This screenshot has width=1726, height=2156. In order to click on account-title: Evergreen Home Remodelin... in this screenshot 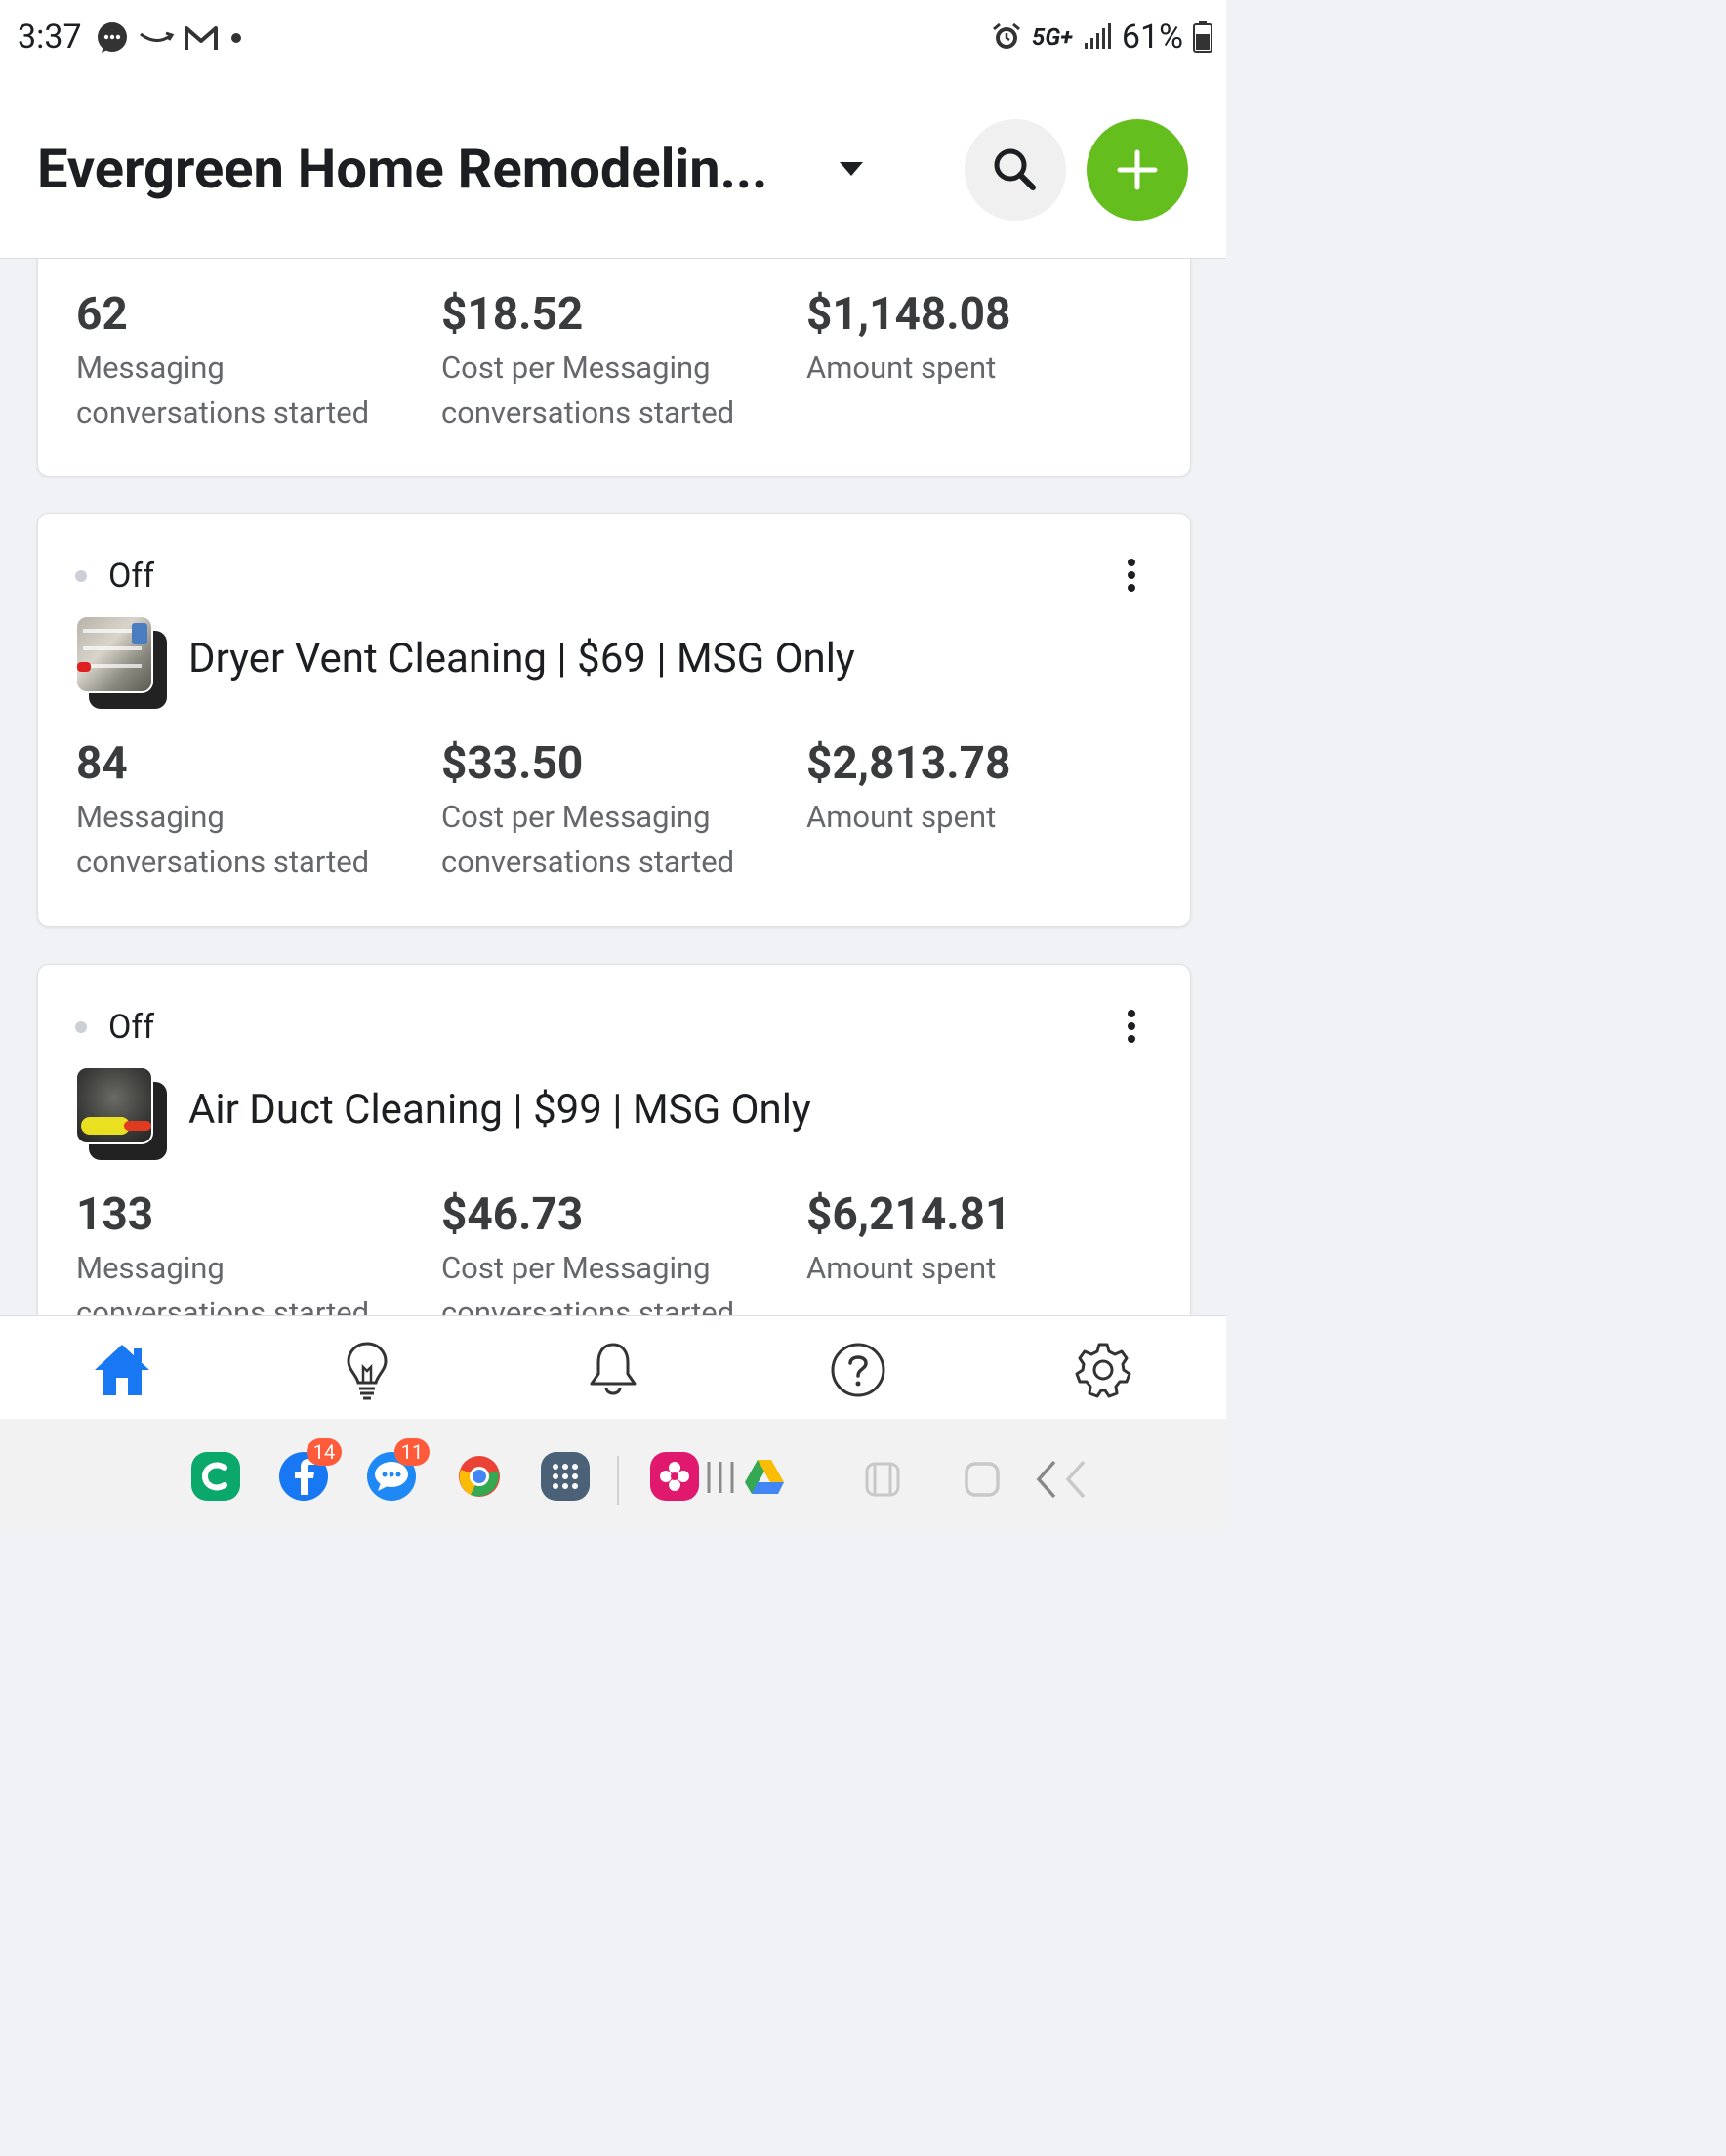, I will do `click(402, 169)`.